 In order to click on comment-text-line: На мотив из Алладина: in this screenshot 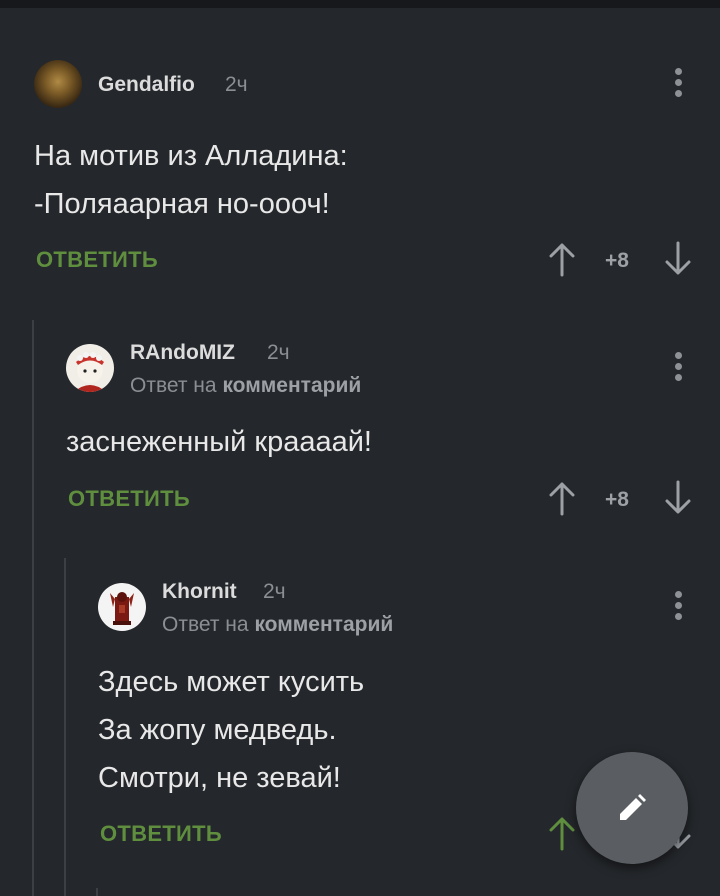, I will do `click(191, 156)`.